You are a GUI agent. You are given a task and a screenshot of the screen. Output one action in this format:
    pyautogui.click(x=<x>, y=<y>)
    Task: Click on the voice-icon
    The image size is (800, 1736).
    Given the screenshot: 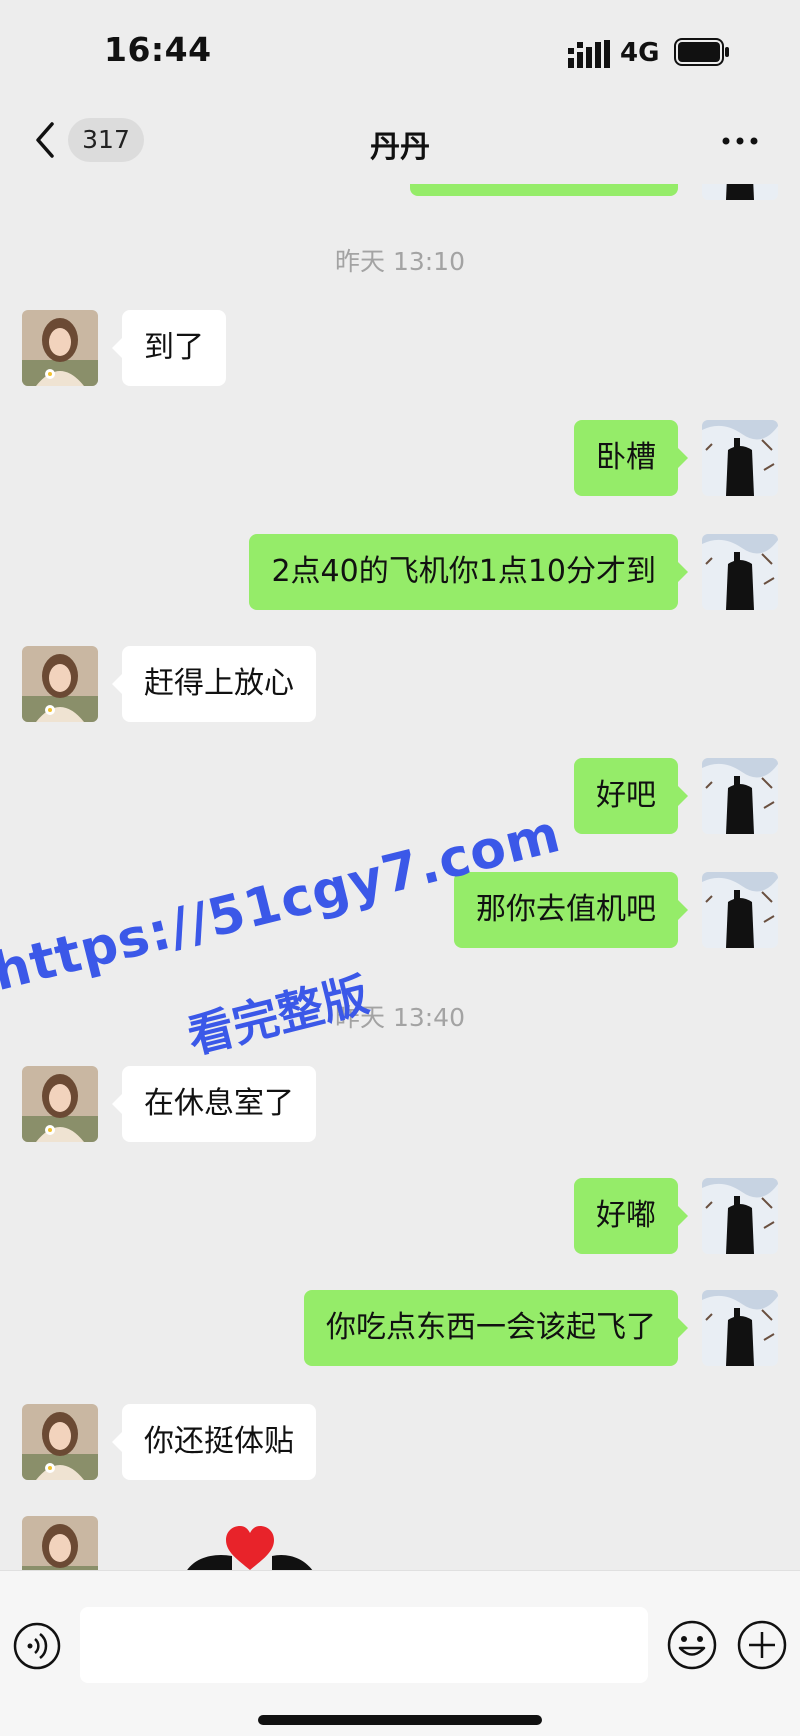 What is the action you would take?
    pyautogui.click(x=37, y=1646)
    